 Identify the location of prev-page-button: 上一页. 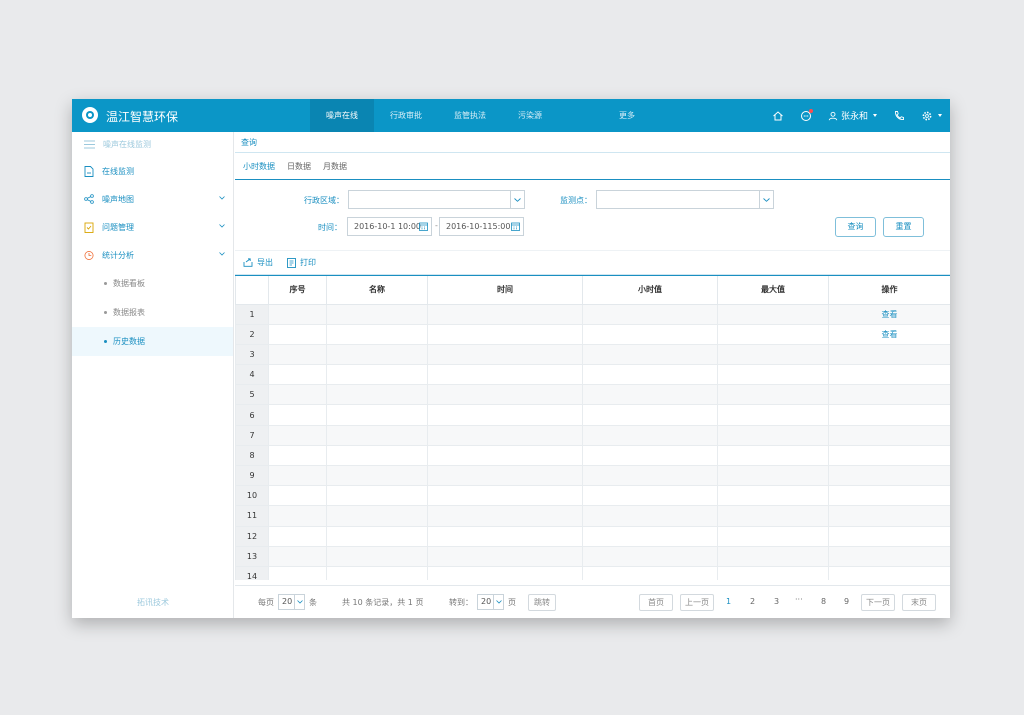
(697, 602).